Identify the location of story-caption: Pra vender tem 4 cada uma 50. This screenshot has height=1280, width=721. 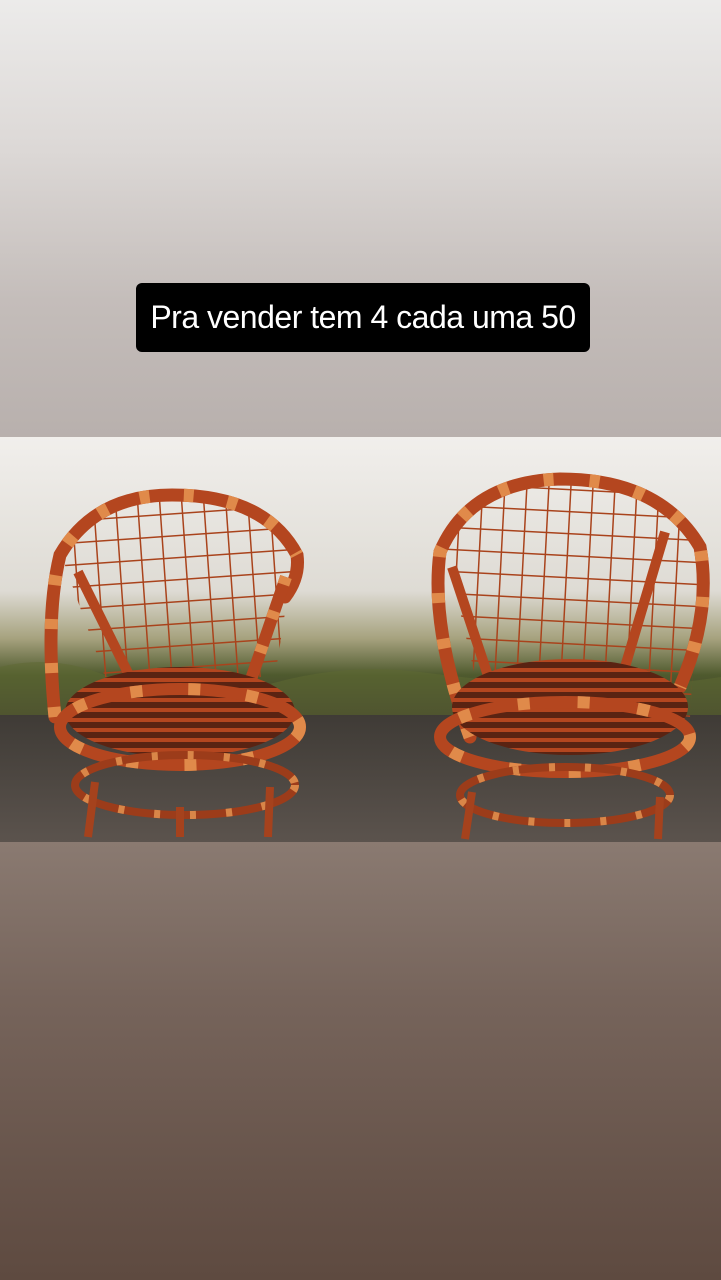
(363, 317).